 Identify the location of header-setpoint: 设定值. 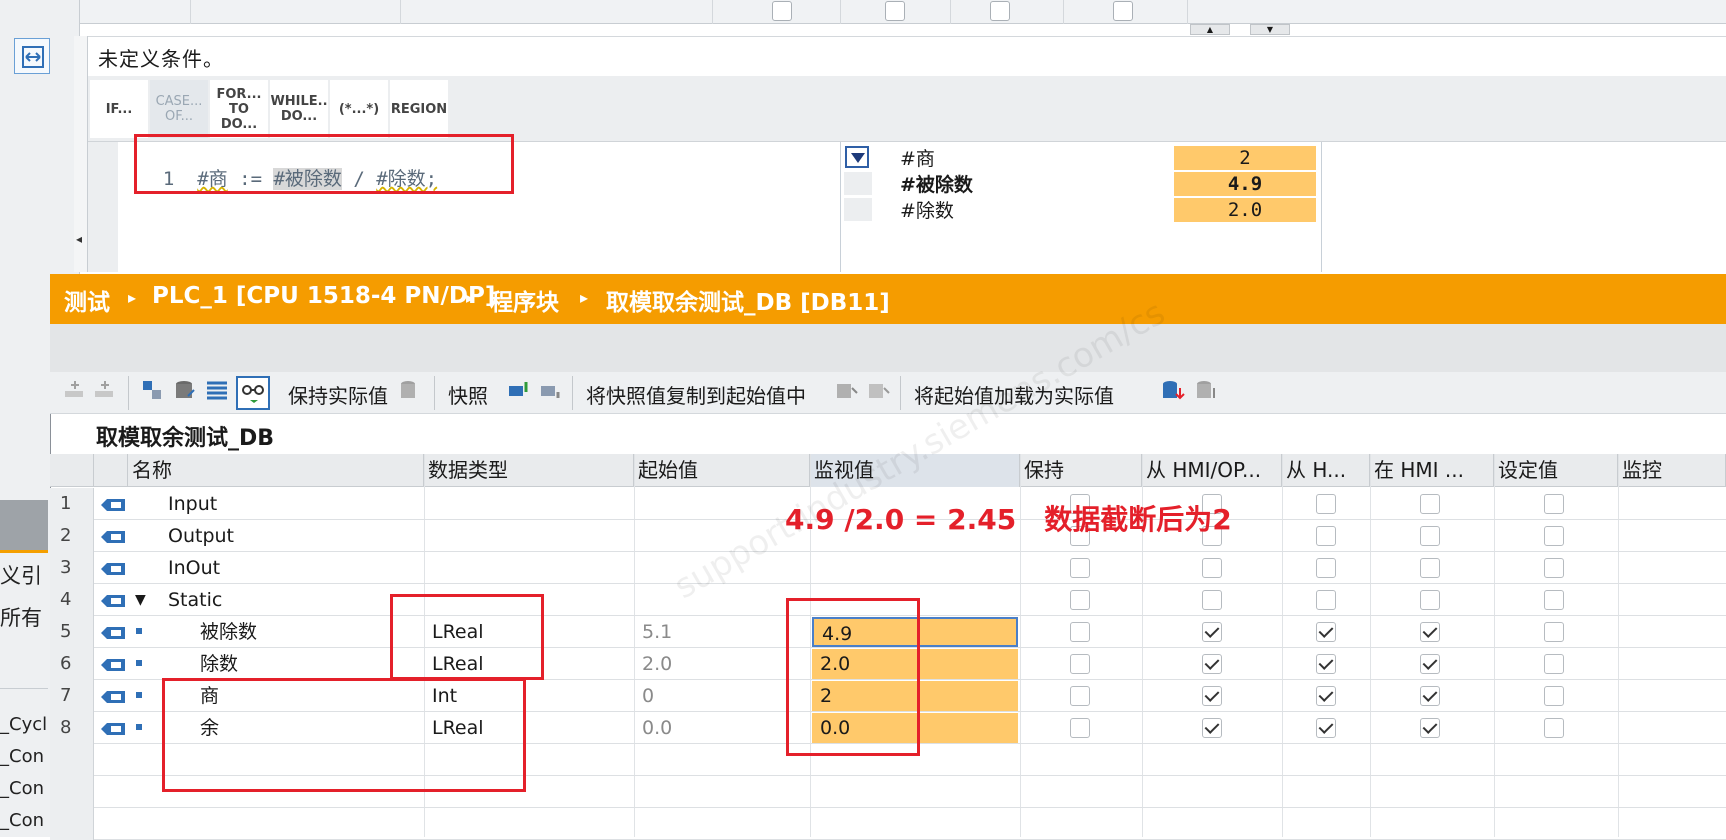
(1556, 470).